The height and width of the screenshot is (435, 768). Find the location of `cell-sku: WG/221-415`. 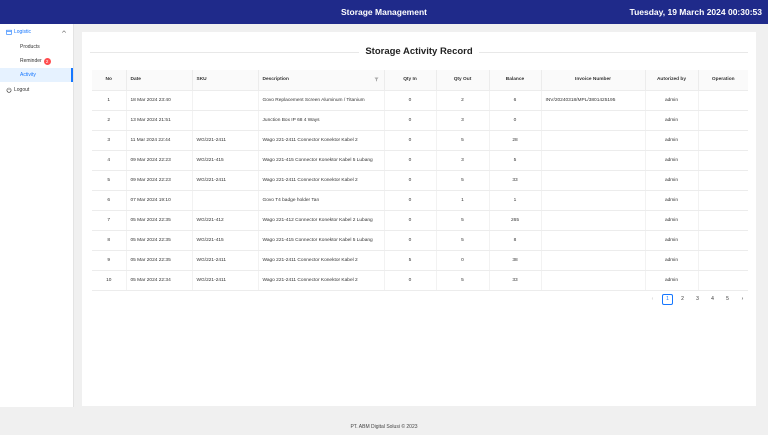

cell-sku: WG/221-415 is located at coordinates (225, 160).